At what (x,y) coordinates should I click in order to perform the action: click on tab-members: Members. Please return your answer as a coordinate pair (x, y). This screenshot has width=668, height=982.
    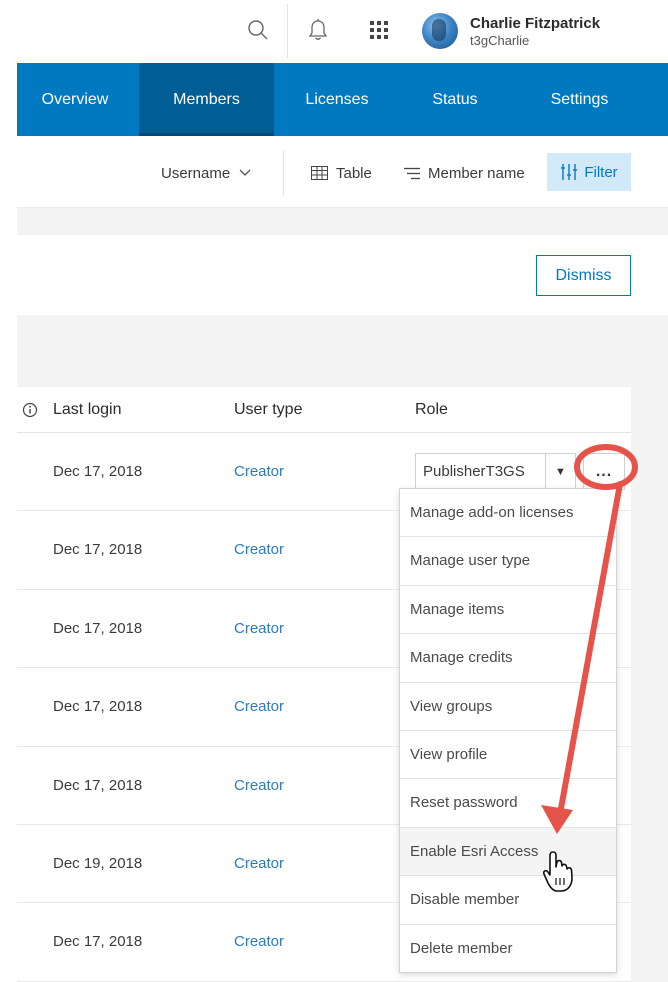
    Looking at the image, I should click on (206, 99).